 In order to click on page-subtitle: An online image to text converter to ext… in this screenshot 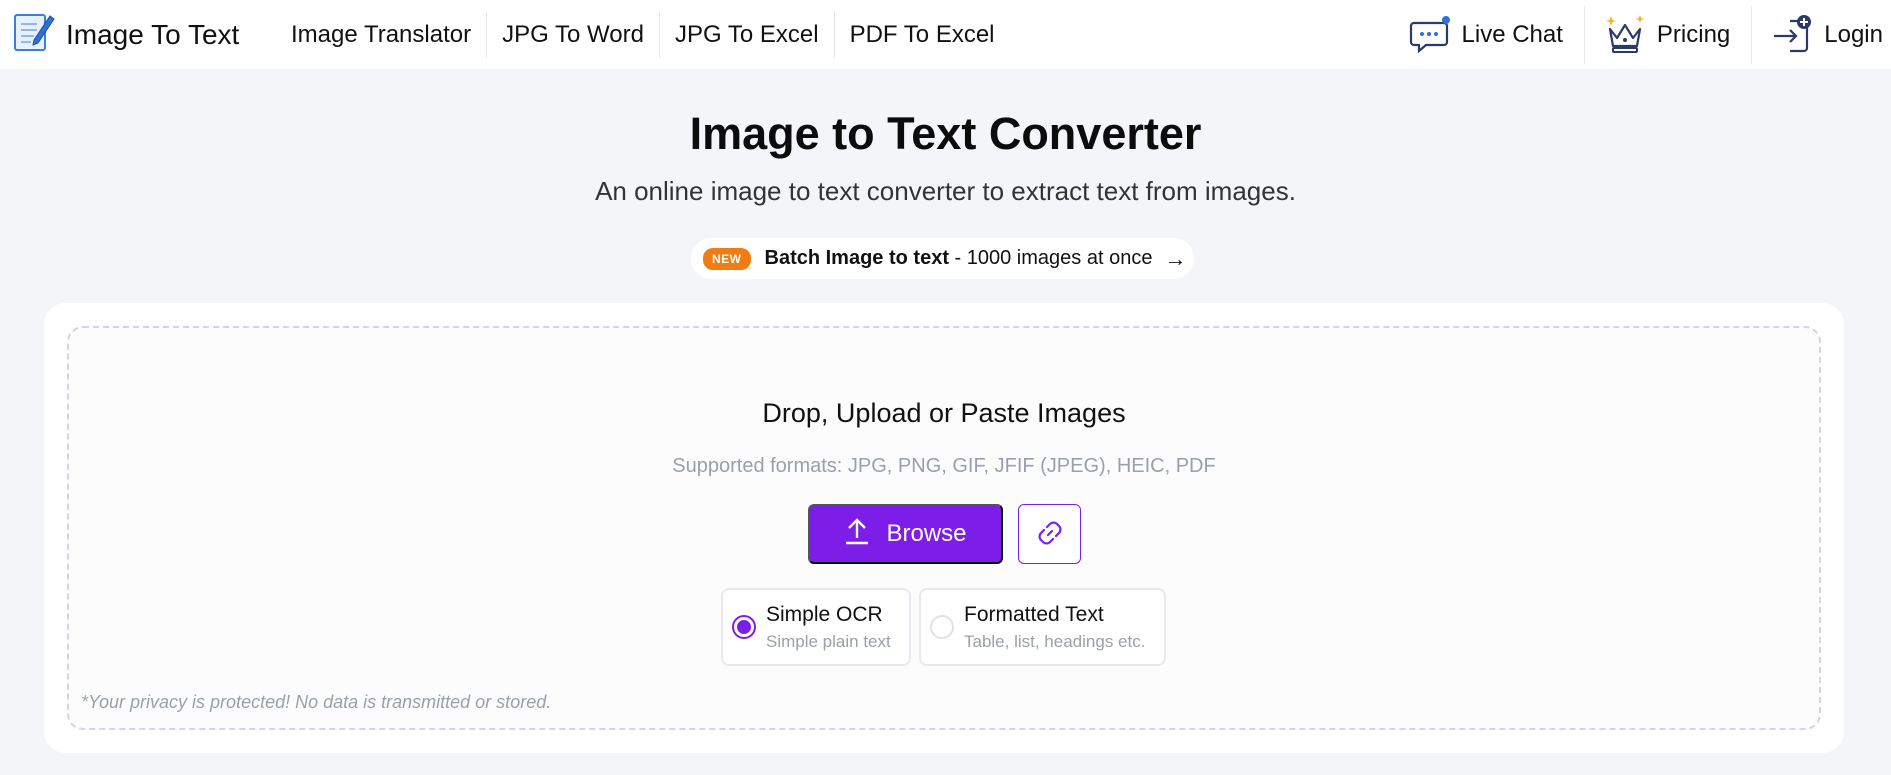, I will do `click(945, 191)`.